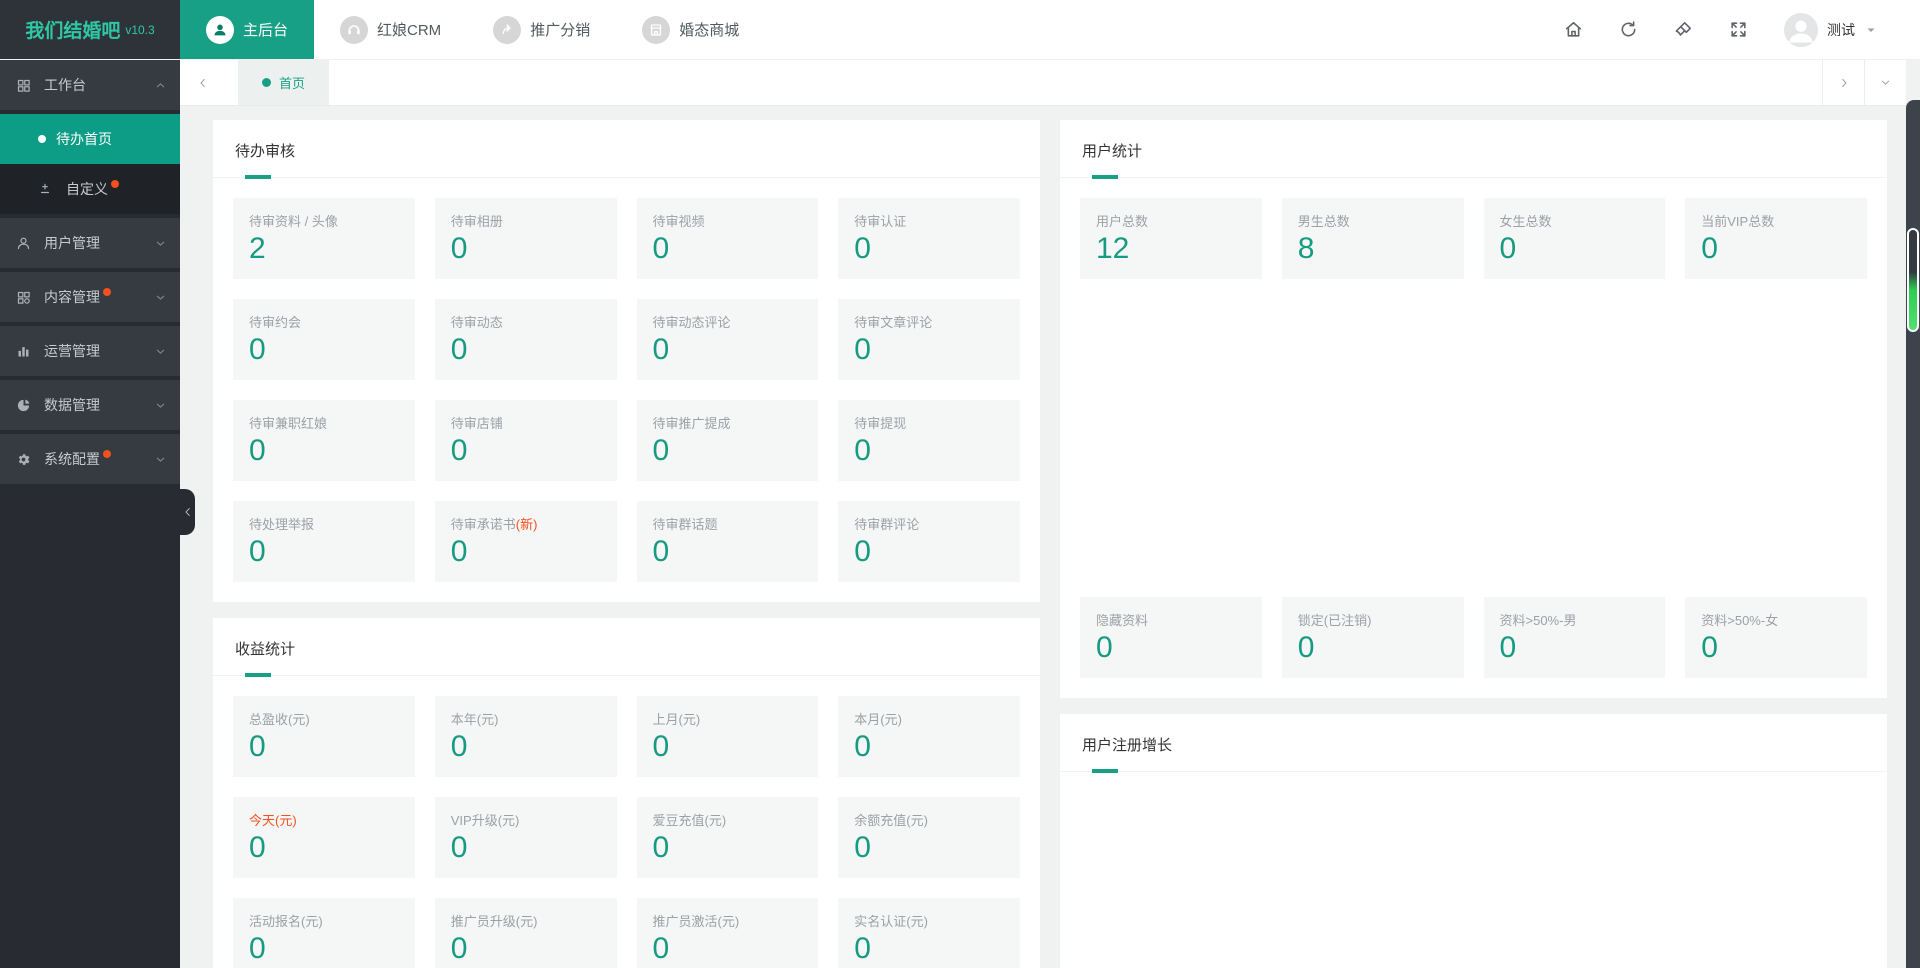 The image size is (1920, 968). I want to click on app-title: 我们结婚吧, so click(73, 31).